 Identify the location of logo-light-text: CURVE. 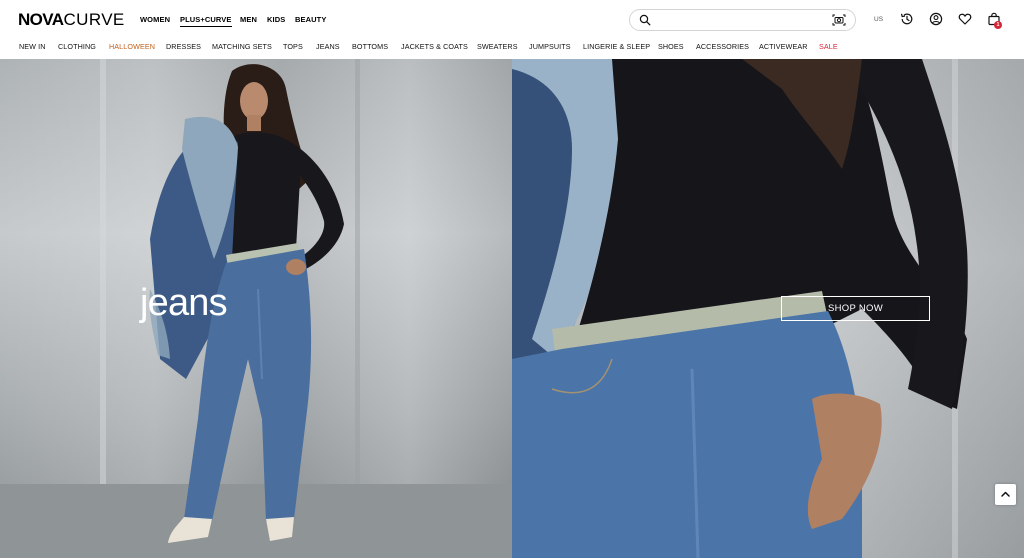
(94, 19).